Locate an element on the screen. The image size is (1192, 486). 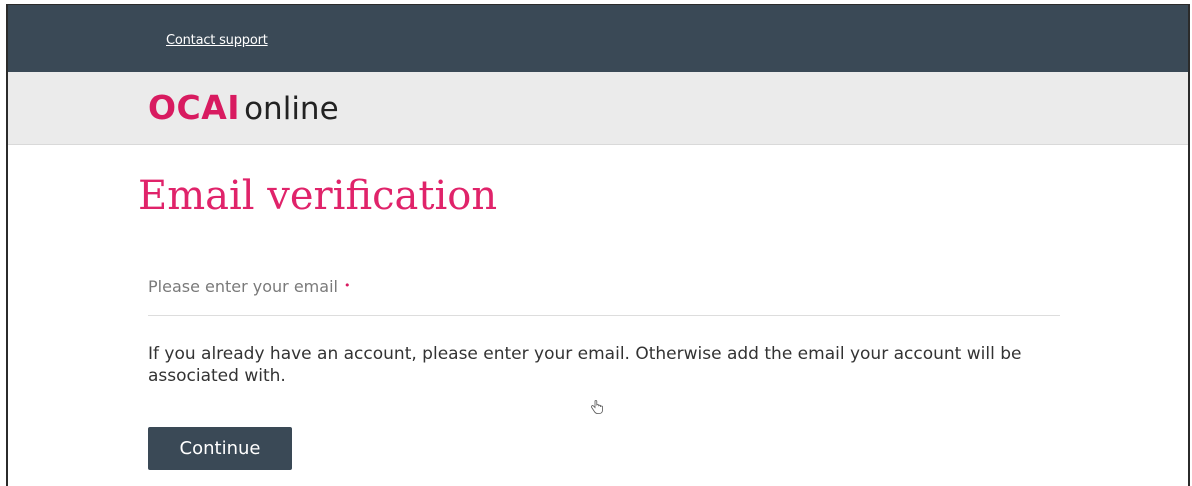
contact-support-link: Contact support is located at coordinates (217, 40).